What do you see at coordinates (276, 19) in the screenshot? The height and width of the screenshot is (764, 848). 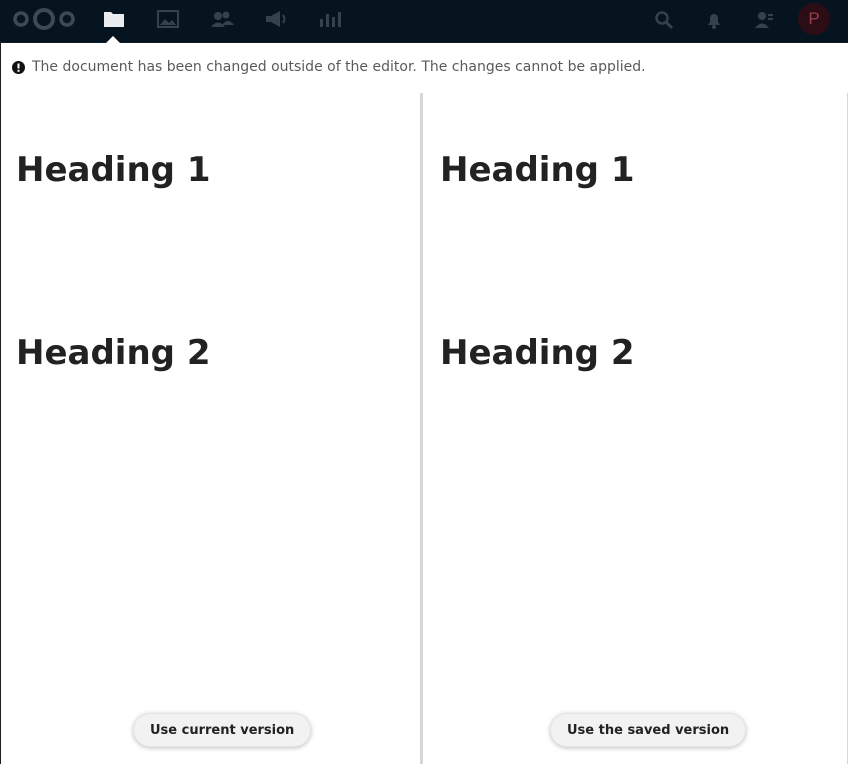 I see `announcements-icon` at bounding box center [276, 19].